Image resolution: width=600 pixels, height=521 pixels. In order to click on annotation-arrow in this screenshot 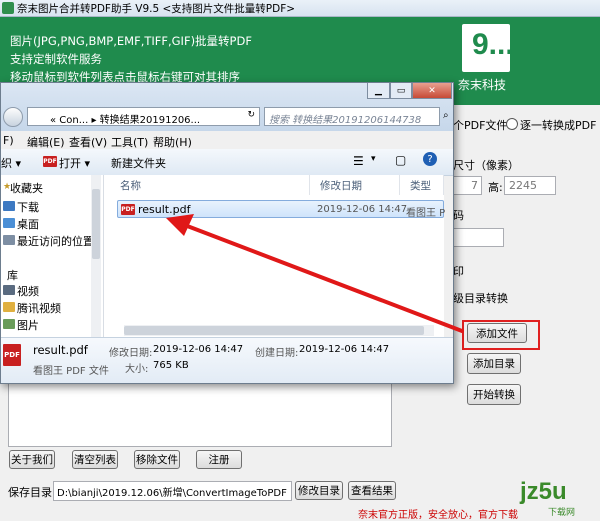, I will do `click(315, 273)`.